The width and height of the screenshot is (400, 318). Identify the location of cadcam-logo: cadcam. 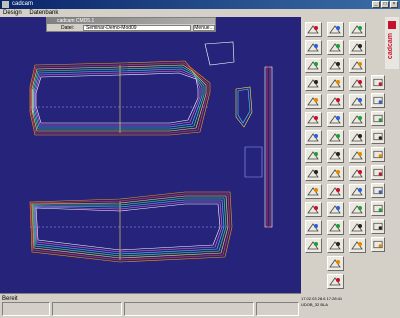
(392, 43).